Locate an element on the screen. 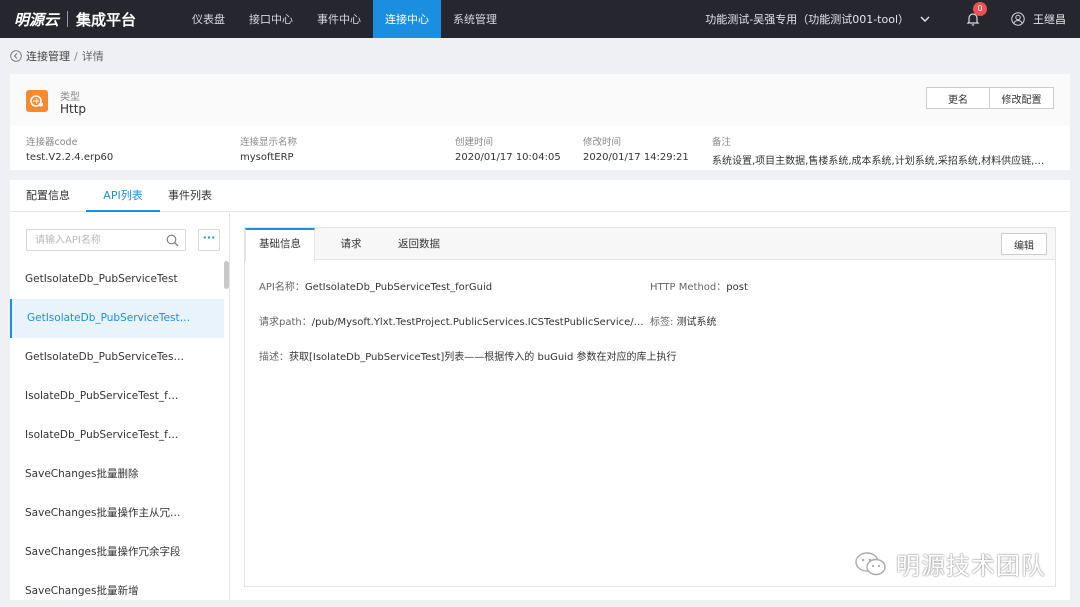 The height and width of the screenshot is (607, 1080). brand-separator is located at coordinates (68, 19).